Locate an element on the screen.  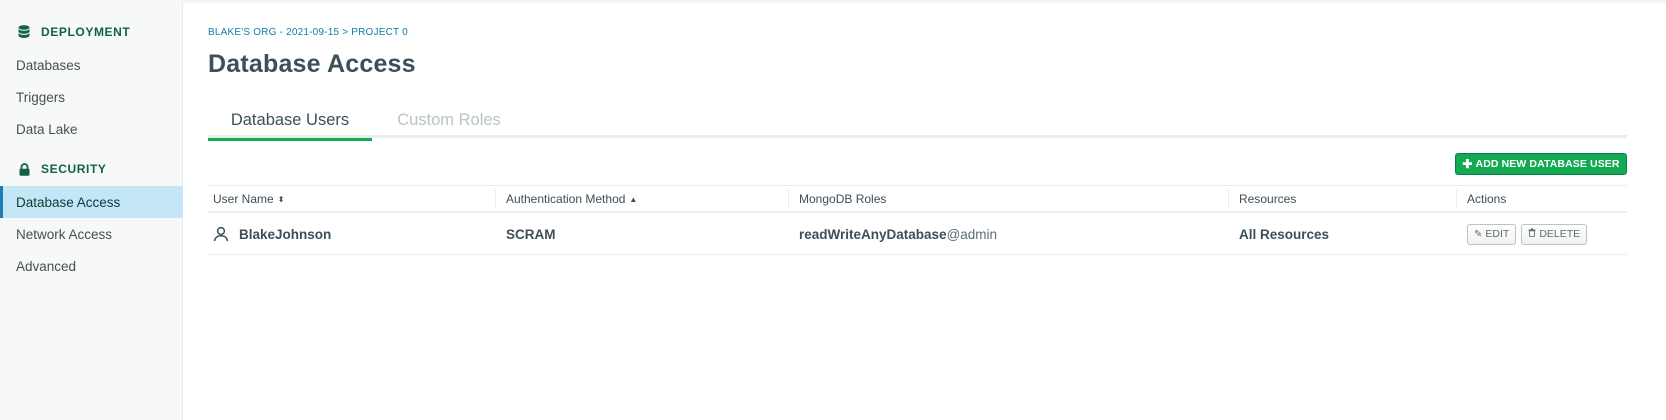
resources-cell: All Resources is located at coordinates (1284, 234).